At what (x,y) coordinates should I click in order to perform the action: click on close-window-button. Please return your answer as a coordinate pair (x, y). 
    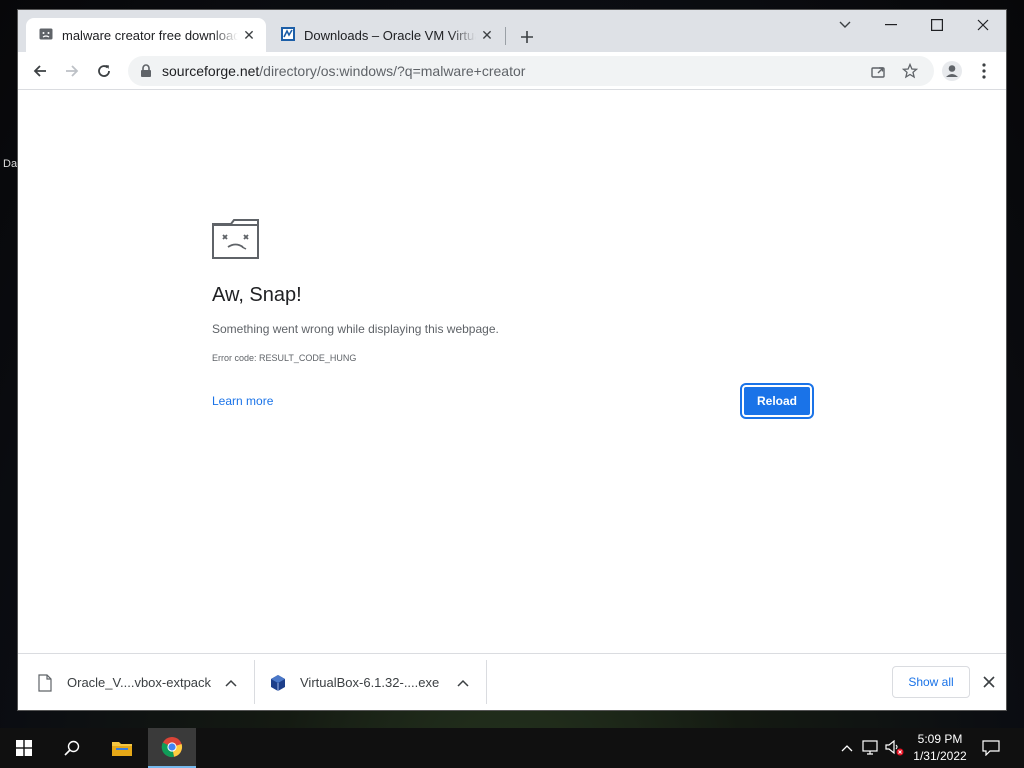
    Looking at the image, I should click on (983, 25).